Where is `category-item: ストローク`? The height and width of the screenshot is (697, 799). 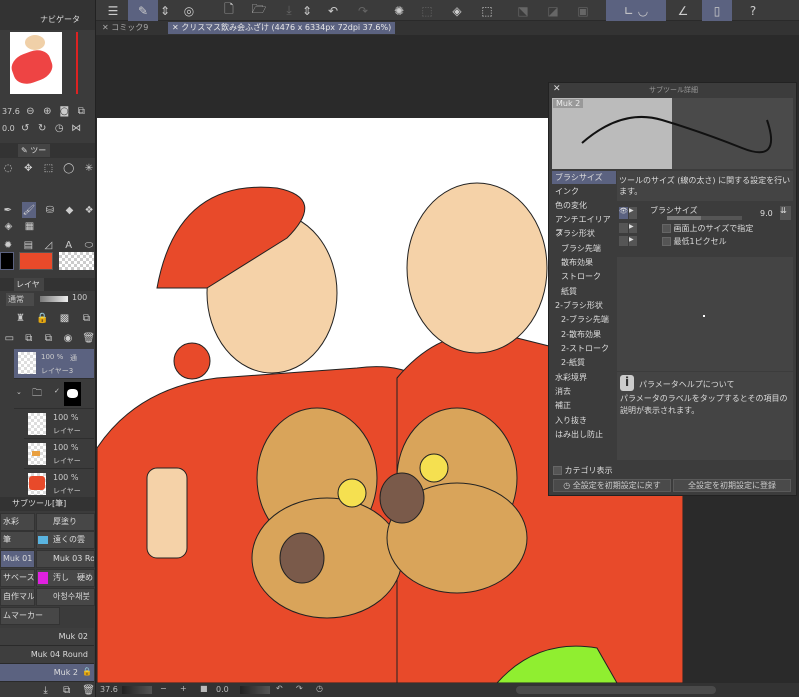 category-item: ストローク is located at coordinates (584, 276).